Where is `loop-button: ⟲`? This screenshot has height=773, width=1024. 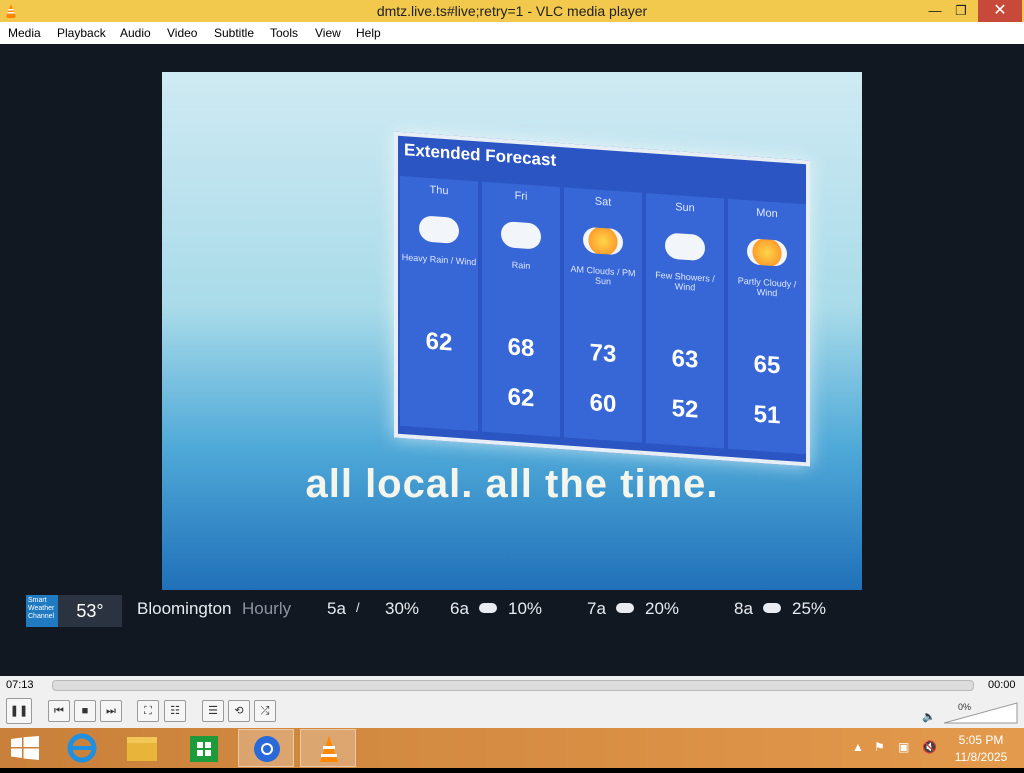 loop-button: ⟲ is located at coordinates (239, 711).